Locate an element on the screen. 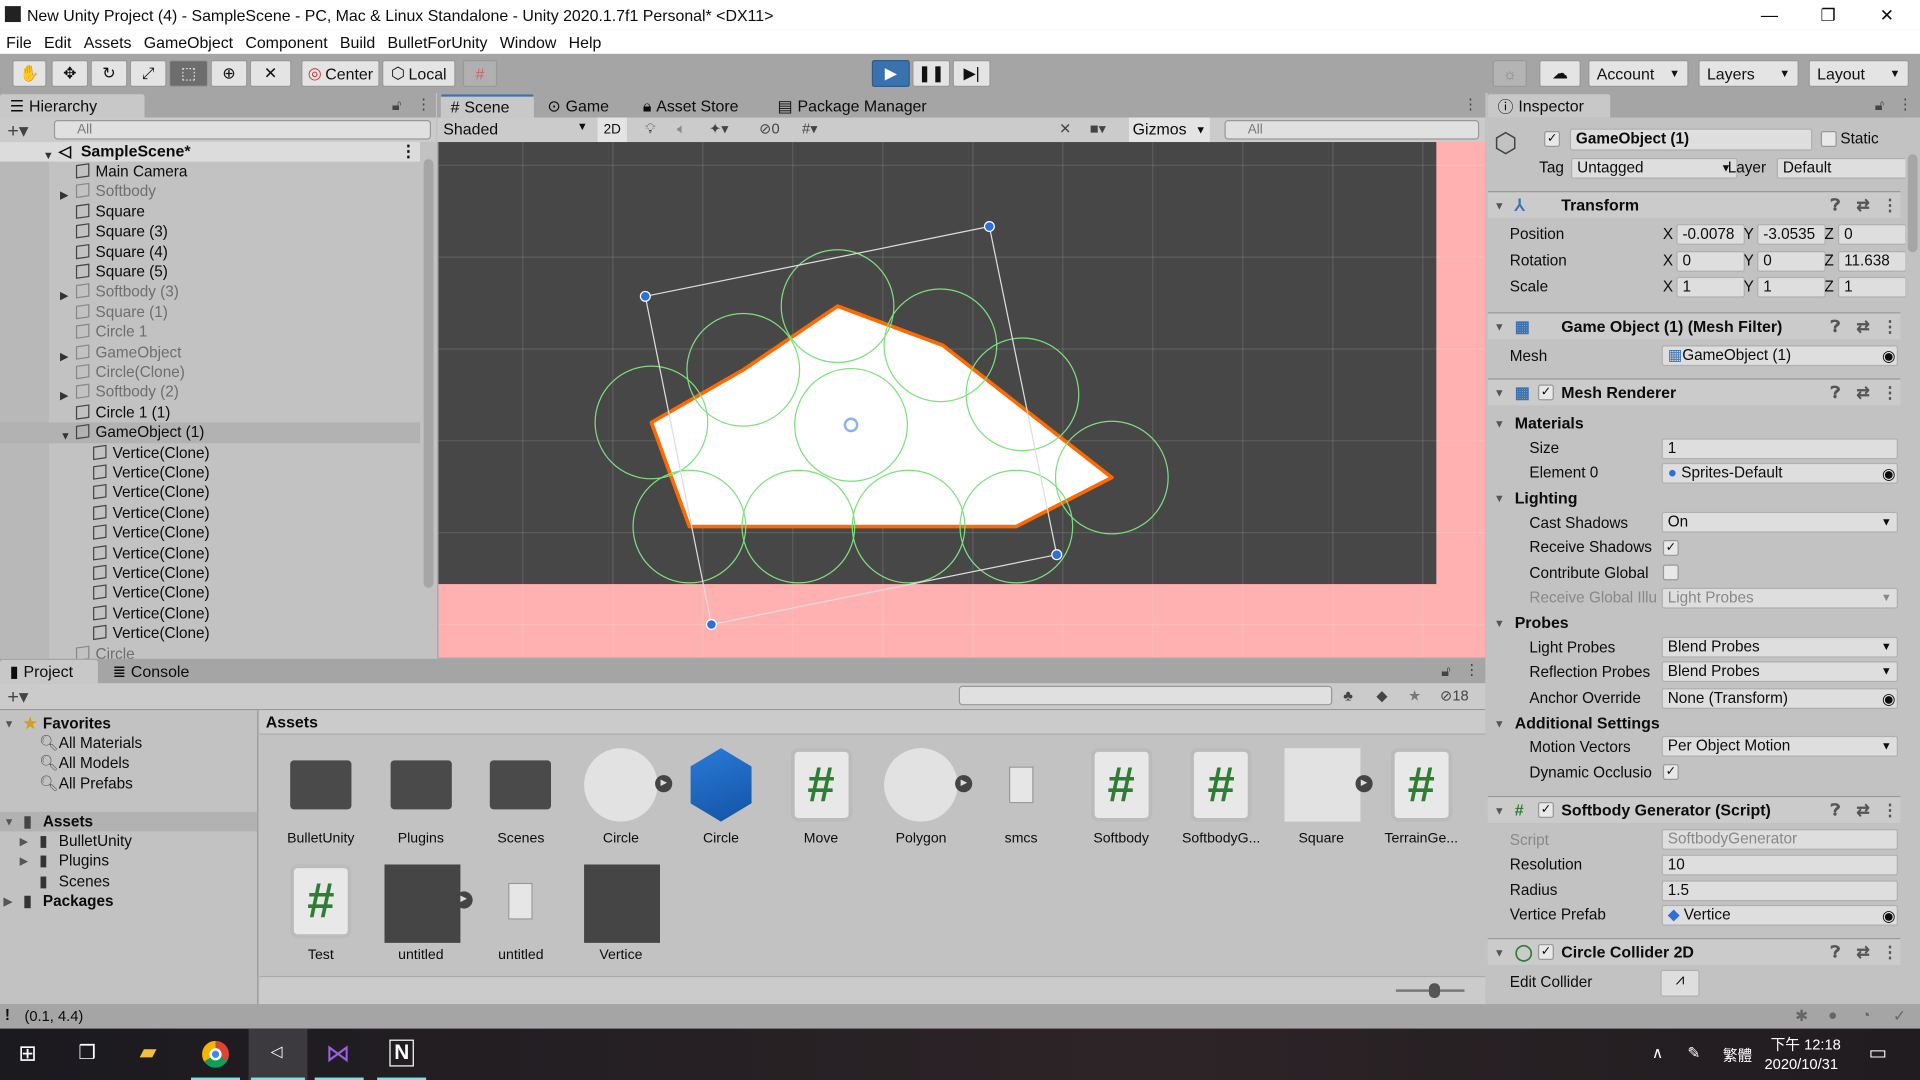 This screenshot has width=1920, height=1080. project-breadcrumb: Assets is located at coordinates (872, 722).